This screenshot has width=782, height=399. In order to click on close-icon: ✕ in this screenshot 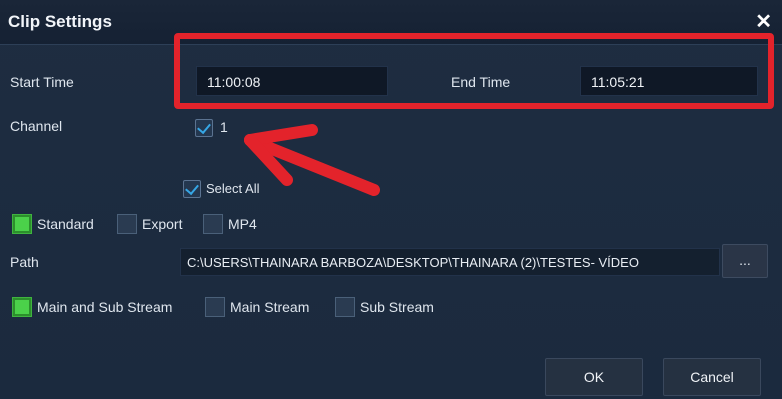, I will do `click(763, 21)`.